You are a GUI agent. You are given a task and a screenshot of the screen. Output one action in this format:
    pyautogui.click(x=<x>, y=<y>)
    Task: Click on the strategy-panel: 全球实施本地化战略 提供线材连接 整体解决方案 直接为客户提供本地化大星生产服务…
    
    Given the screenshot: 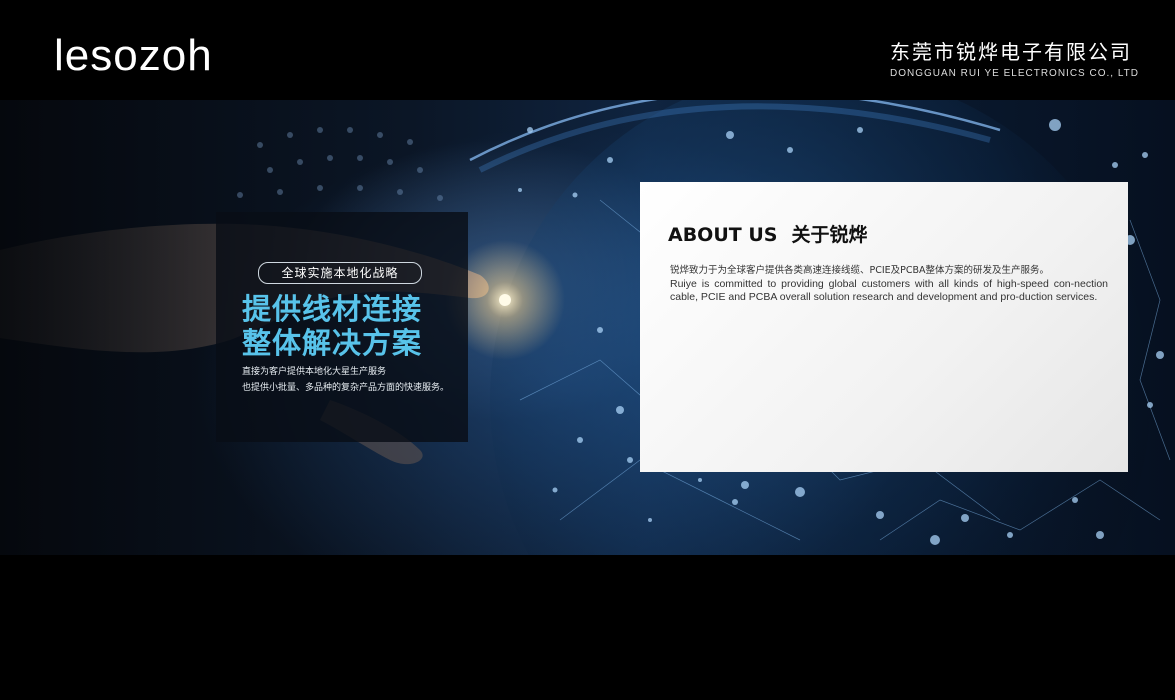 What is the action you would take?
    pyautogui.click(x=342, y=327)
    